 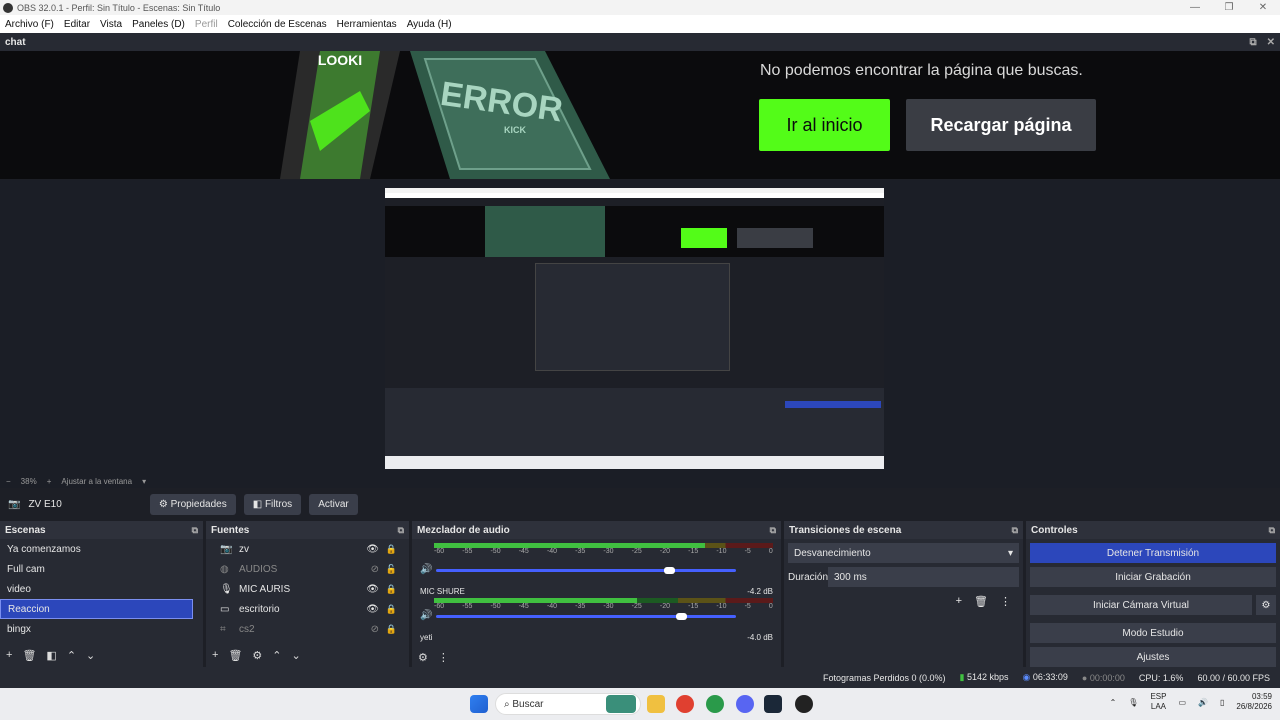 I want to click on menu-vista: Vista, so click(x=111, y=24).